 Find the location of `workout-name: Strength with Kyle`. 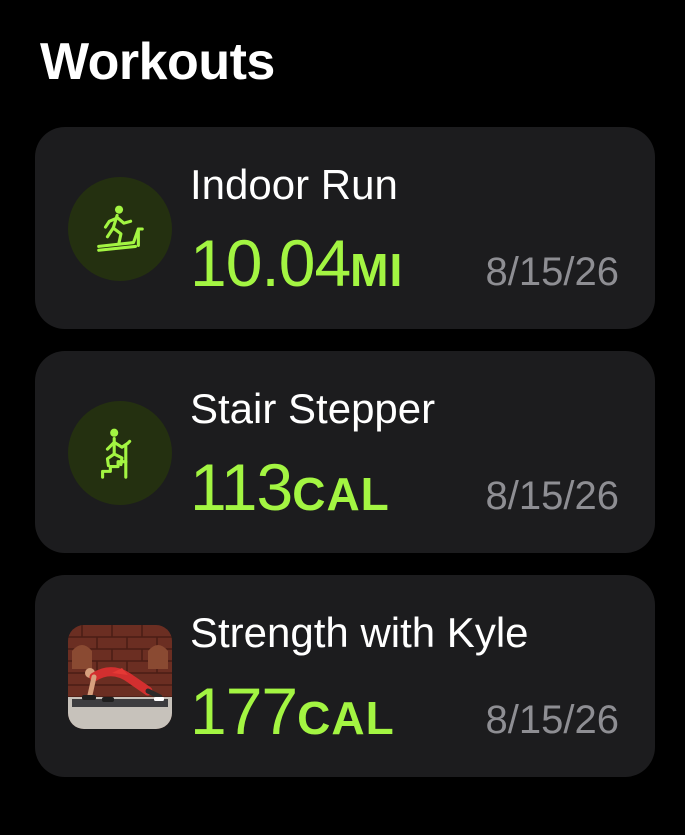

workout-name: Strength with Kyle is located at coordinates (359, 632).